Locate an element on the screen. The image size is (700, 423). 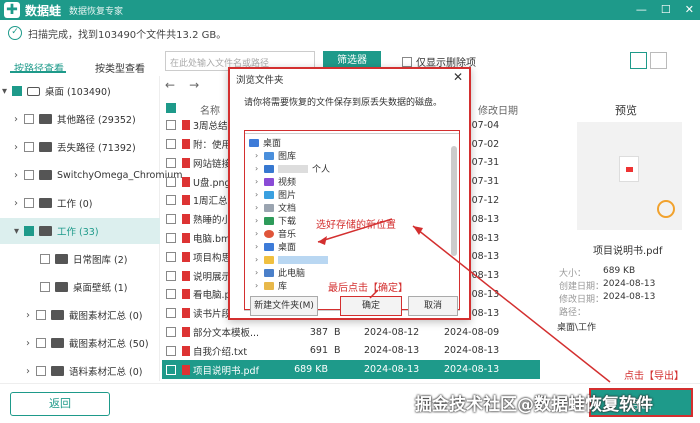
scan-status: ✓ 扫描完成，找到103490个文件共13.2 GB。 is located at coordinates (117, 33).